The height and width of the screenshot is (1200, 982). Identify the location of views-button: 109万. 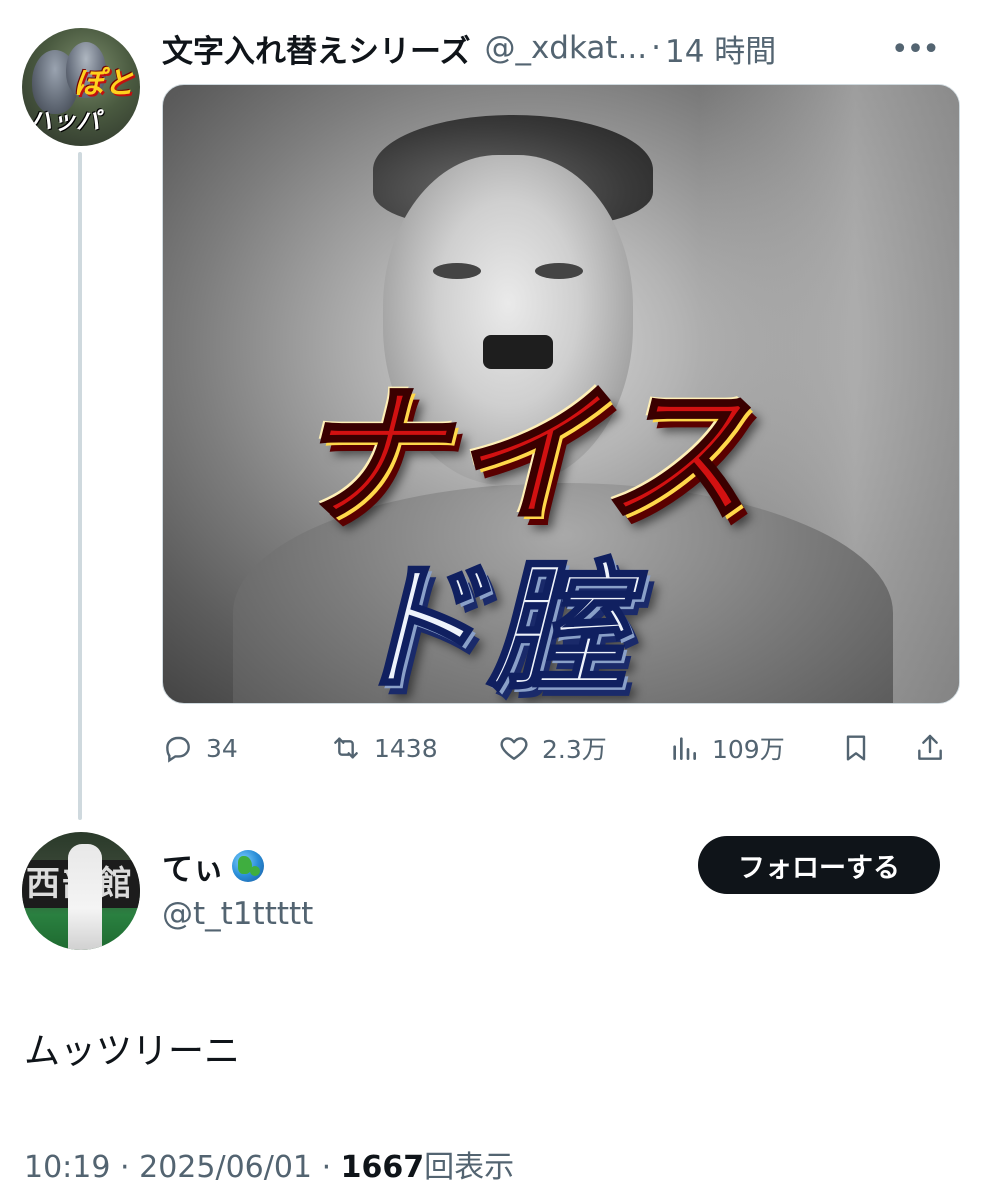
(726, 748).